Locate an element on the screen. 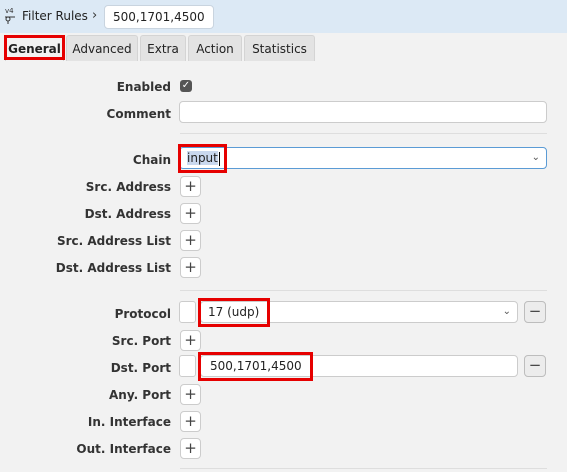 This screenshot has width=567, height=472. protocol-select: 17 (udp) ⌄ is located at coordinates (359, 312).